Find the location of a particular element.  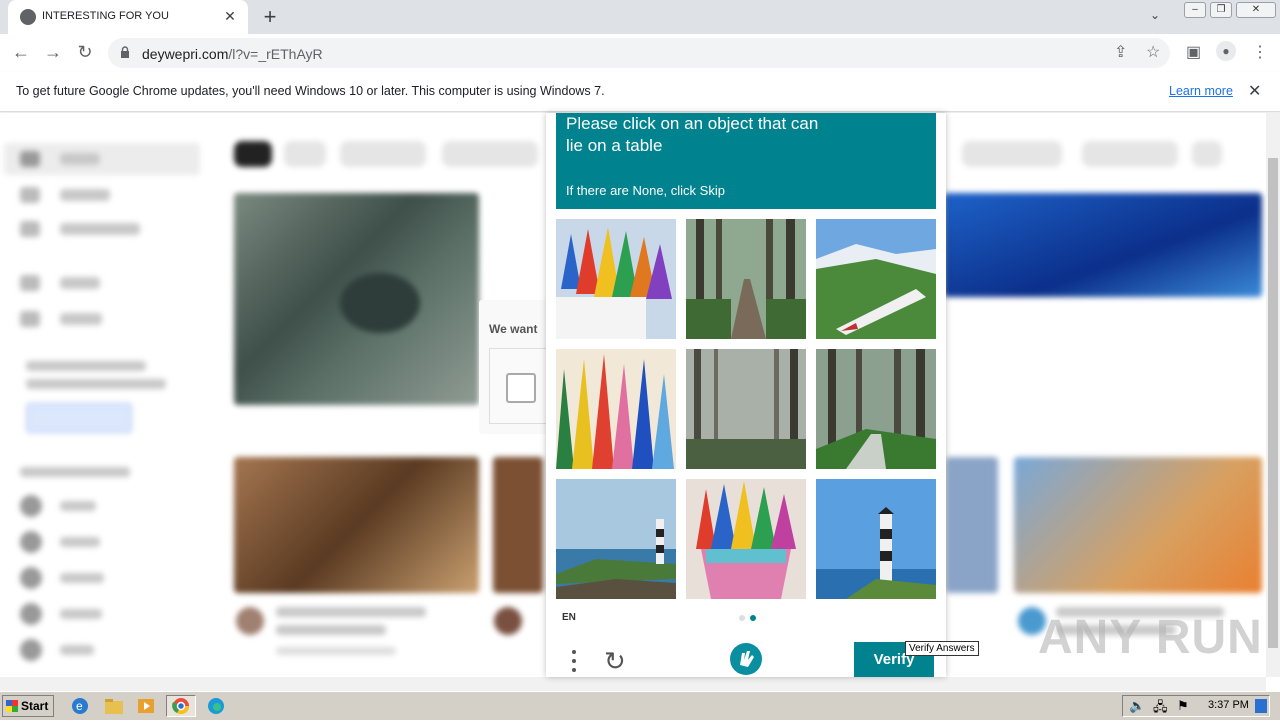

checkbox is located at coordinates (521, 388).